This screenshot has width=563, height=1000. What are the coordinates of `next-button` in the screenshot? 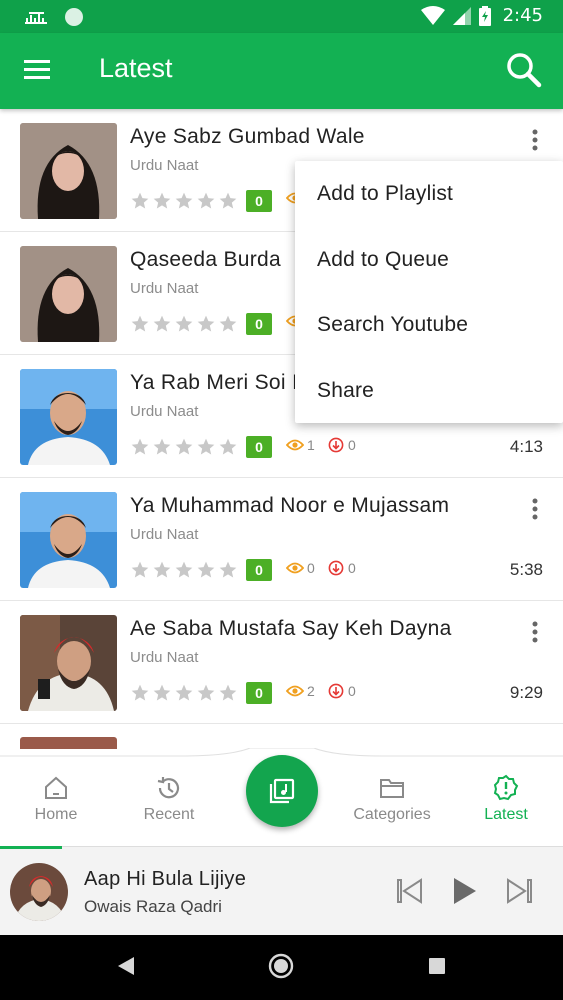 It's located at (519, 891).